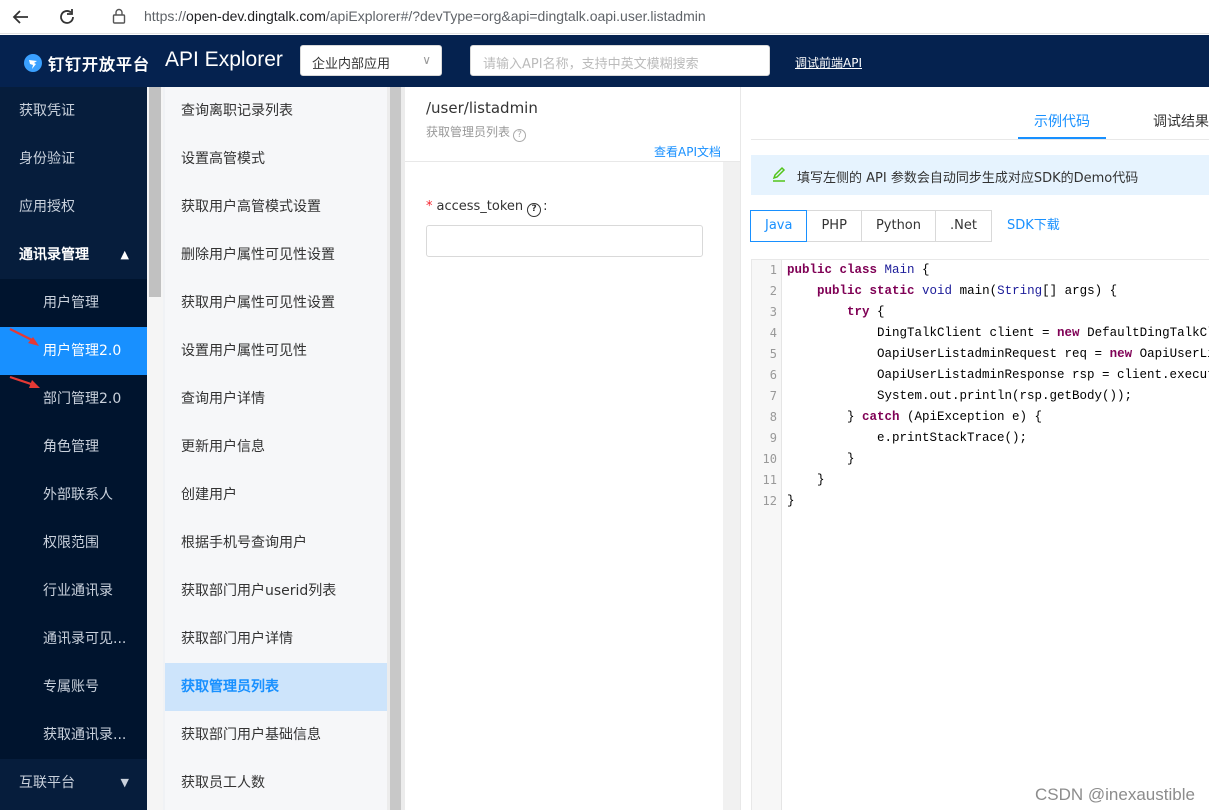 The height and width of the screenshot is (810, 1209). I want to click on view-api-doc-link: 查看API文档, so click(687, 151).